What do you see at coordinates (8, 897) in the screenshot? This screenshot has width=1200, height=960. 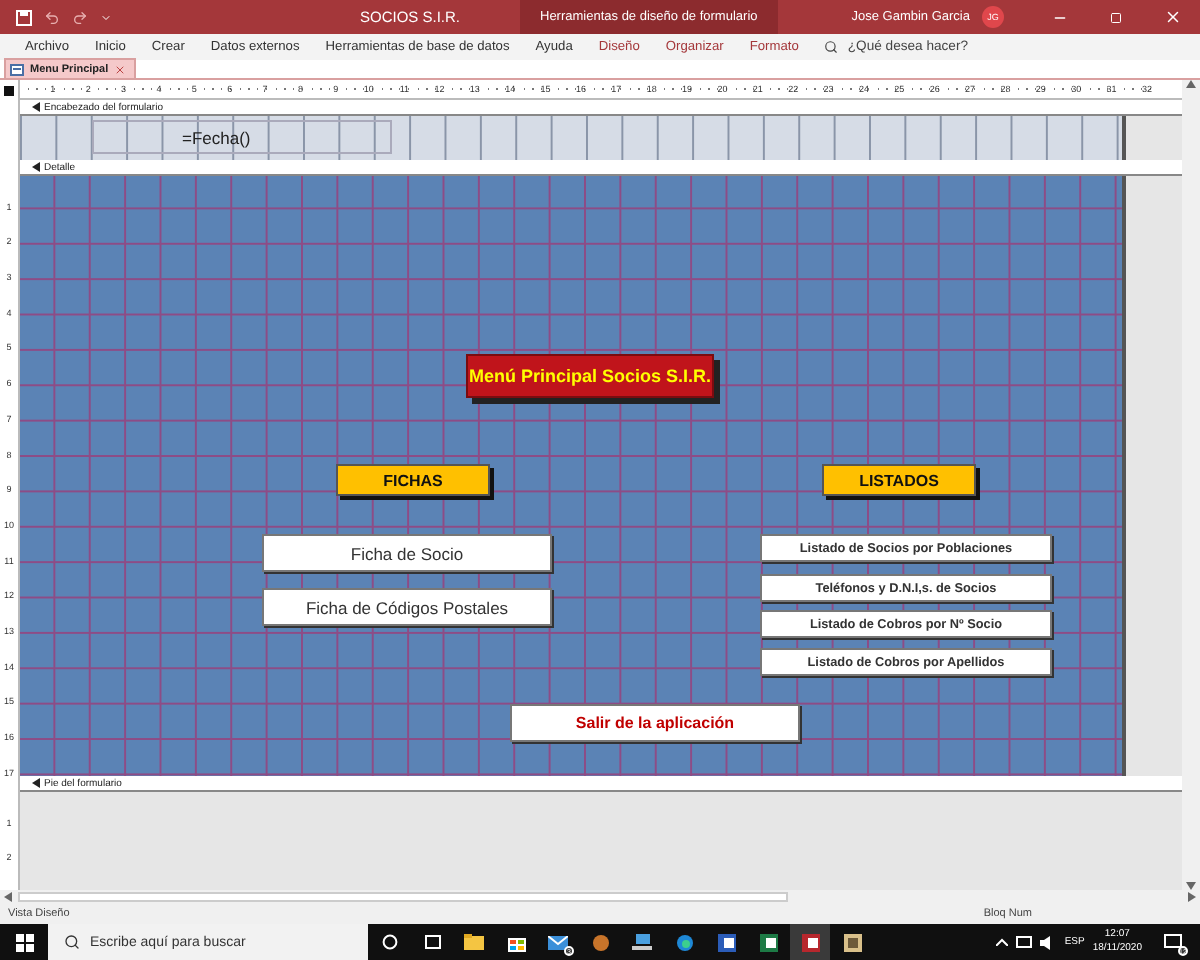 I see `scroll-left-icon` at bounding box center [8, 897].